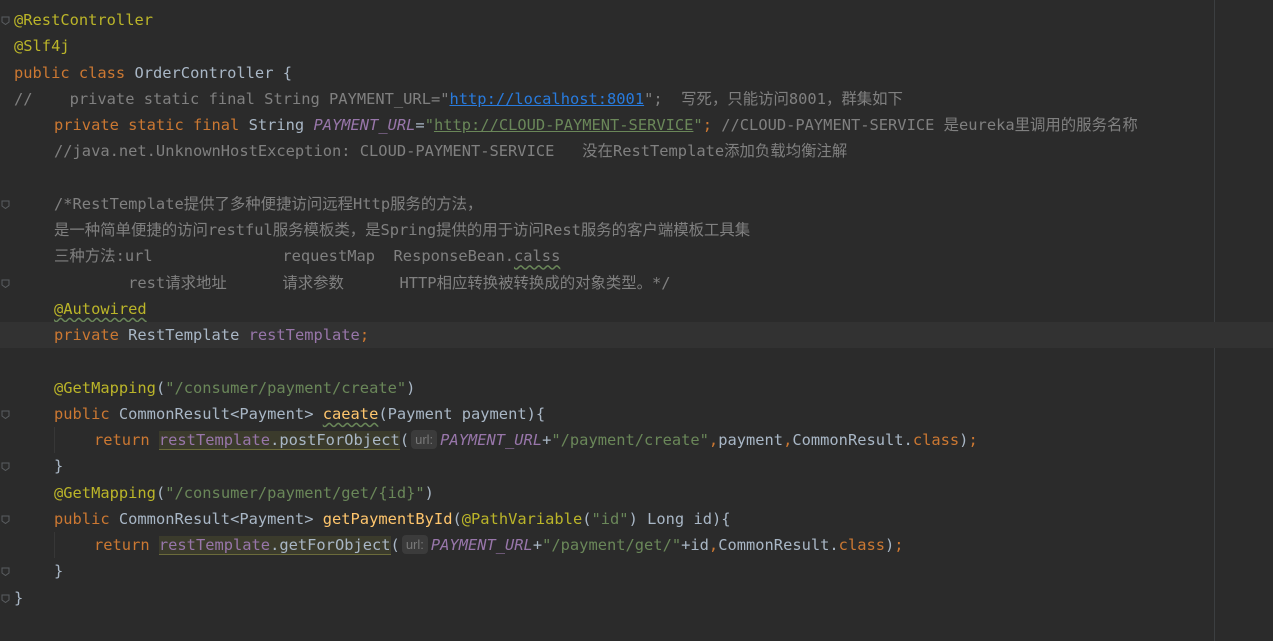 The image size is (1273, 641). Describe the element at coordinates (636, 20) in the screenshot. I see `code-line: @RestController` at that location.